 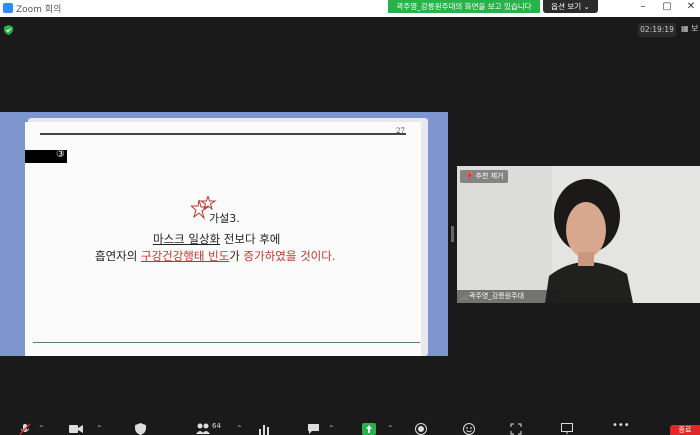 What do you see at coordinates (264, 429) in the screenshot?
I see `polls-chart-icon` at bounding box center [264, 429].